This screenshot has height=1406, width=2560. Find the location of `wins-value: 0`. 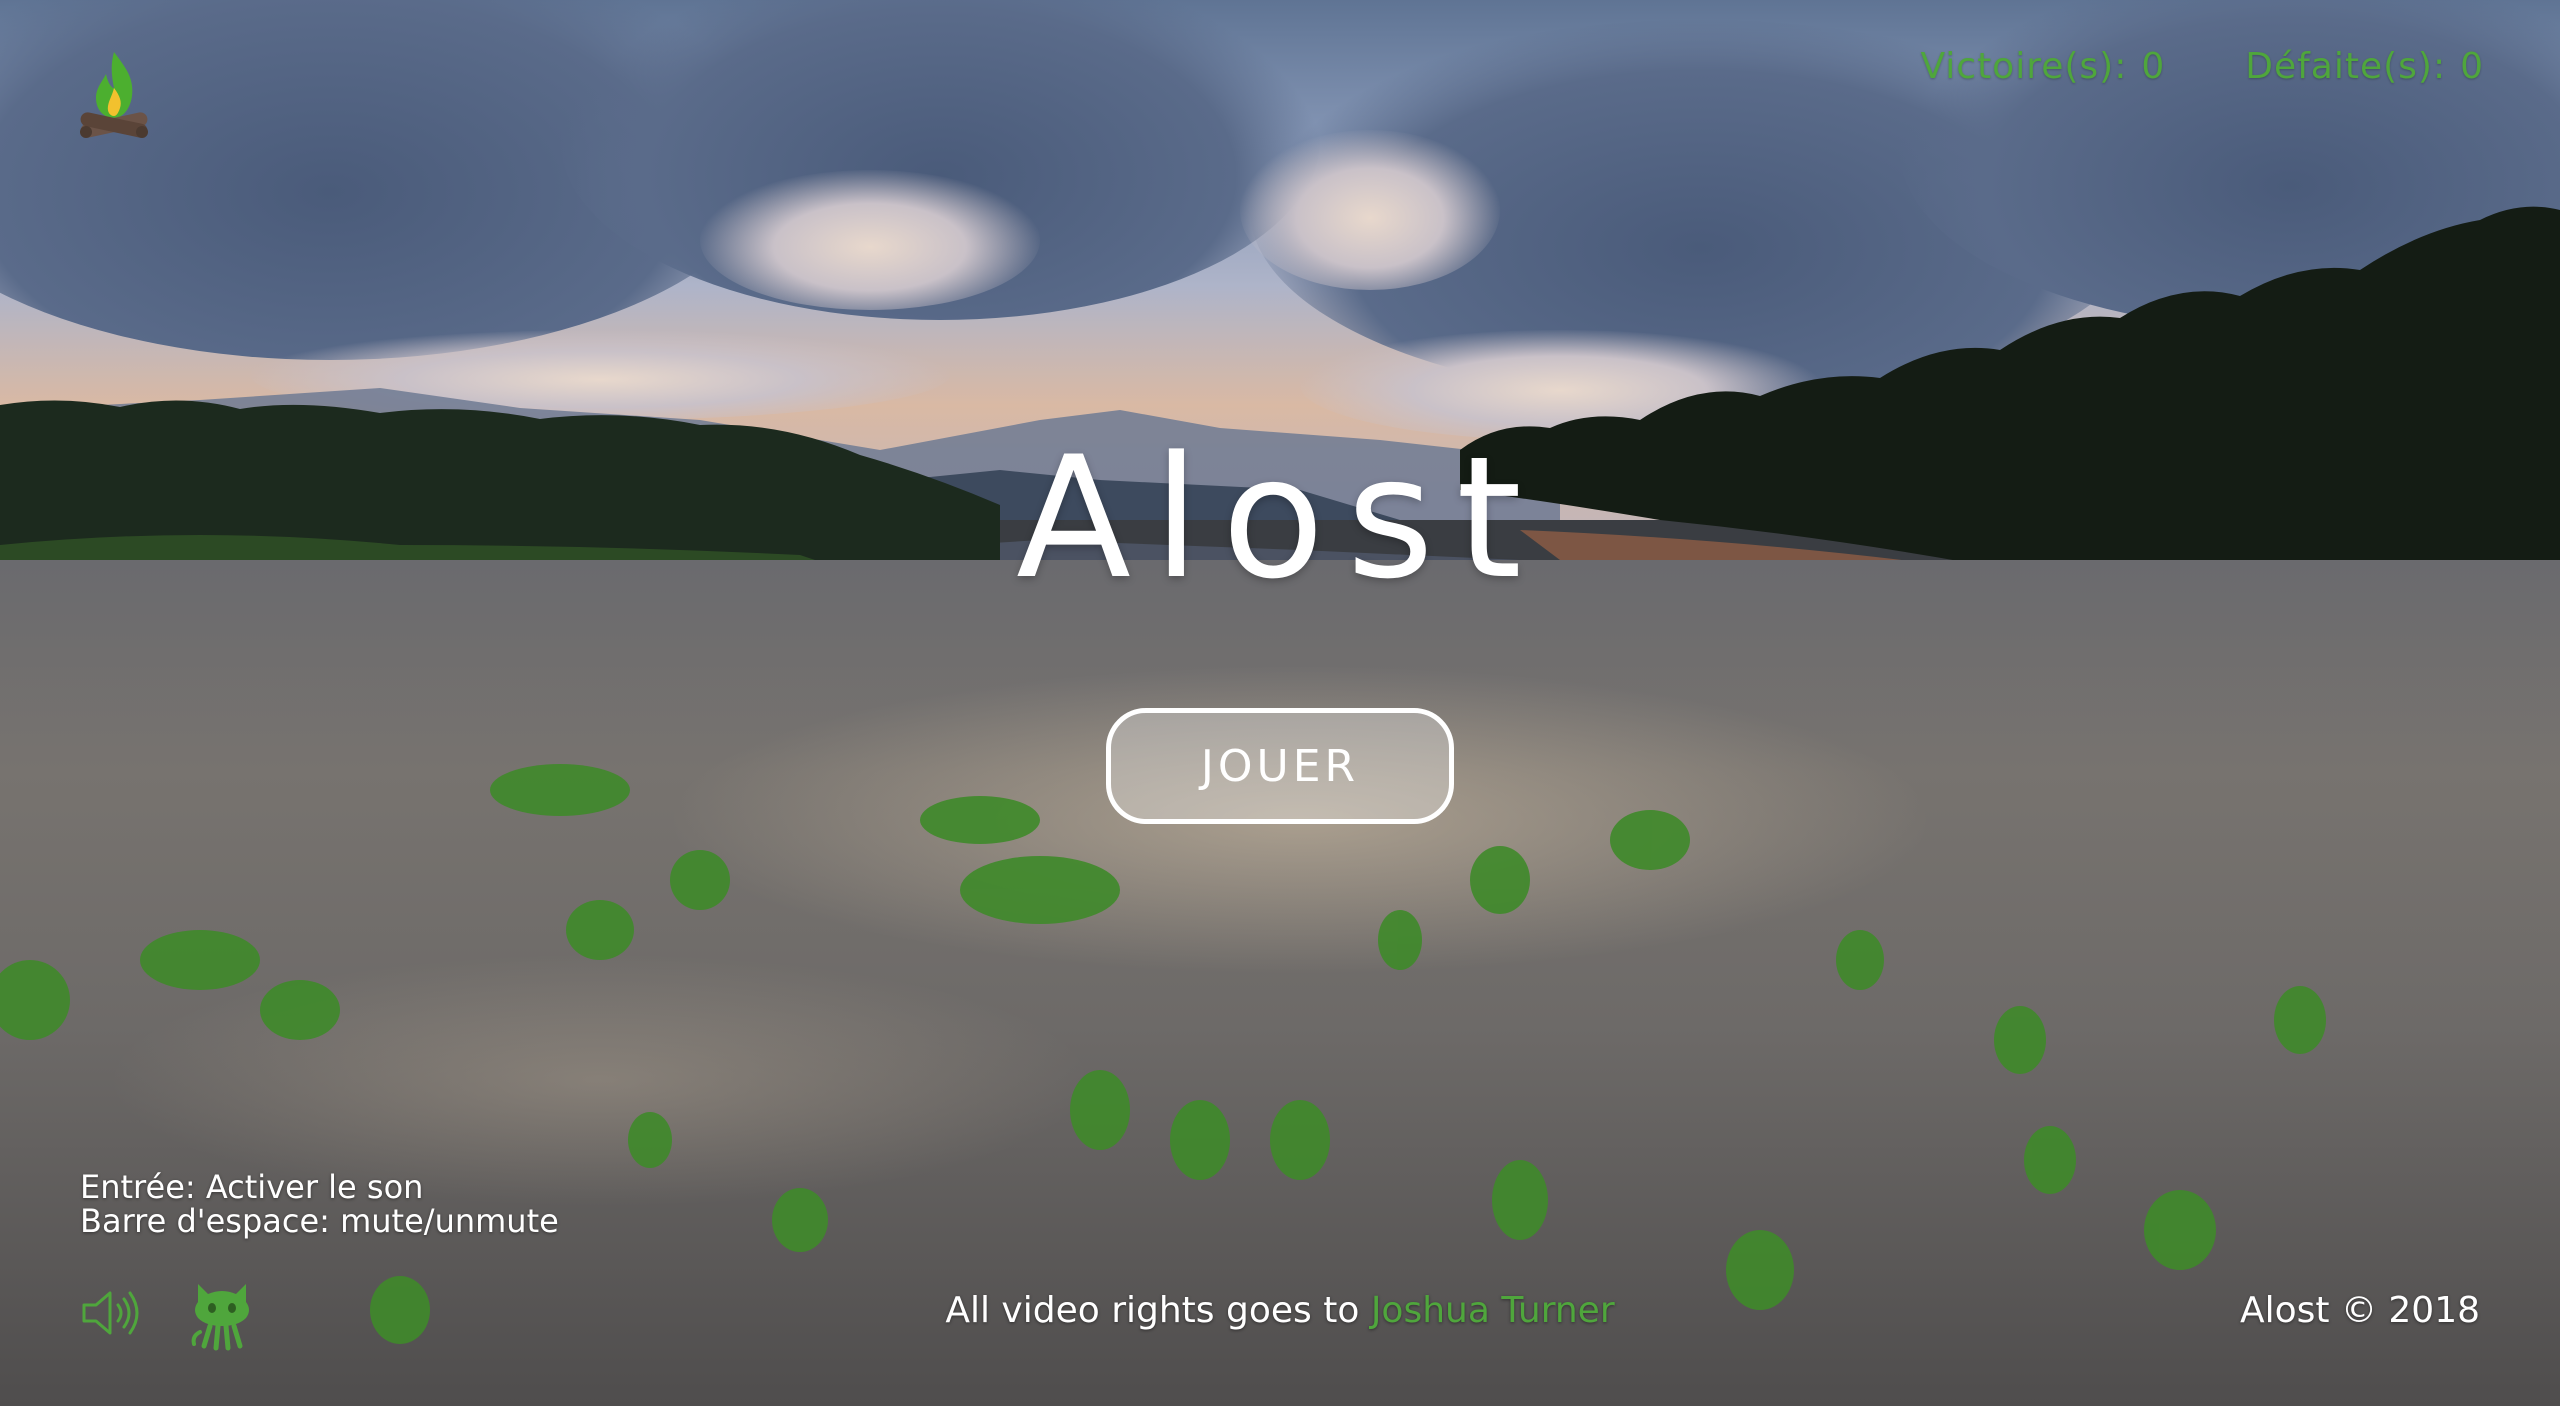

wins-value: 0 is located at coordinates (2153, 66).